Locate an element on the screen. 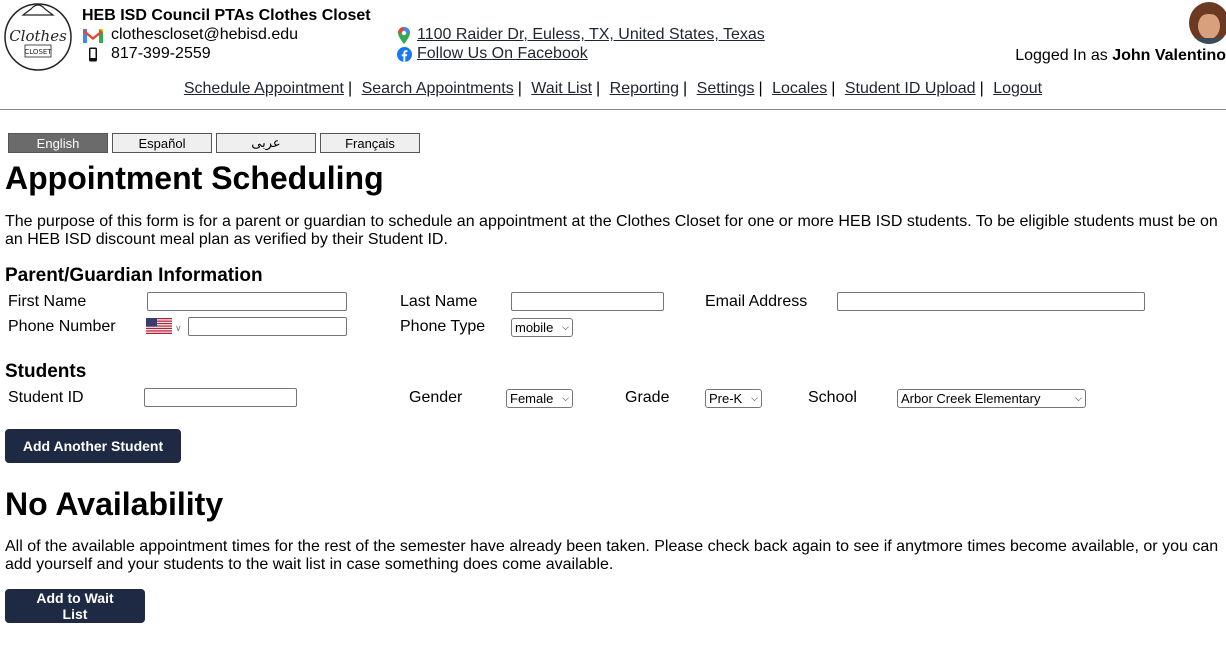 The height and width of the screenshot is (646, 1226). first-name-label: First Name is located at coordinates (47, 301).